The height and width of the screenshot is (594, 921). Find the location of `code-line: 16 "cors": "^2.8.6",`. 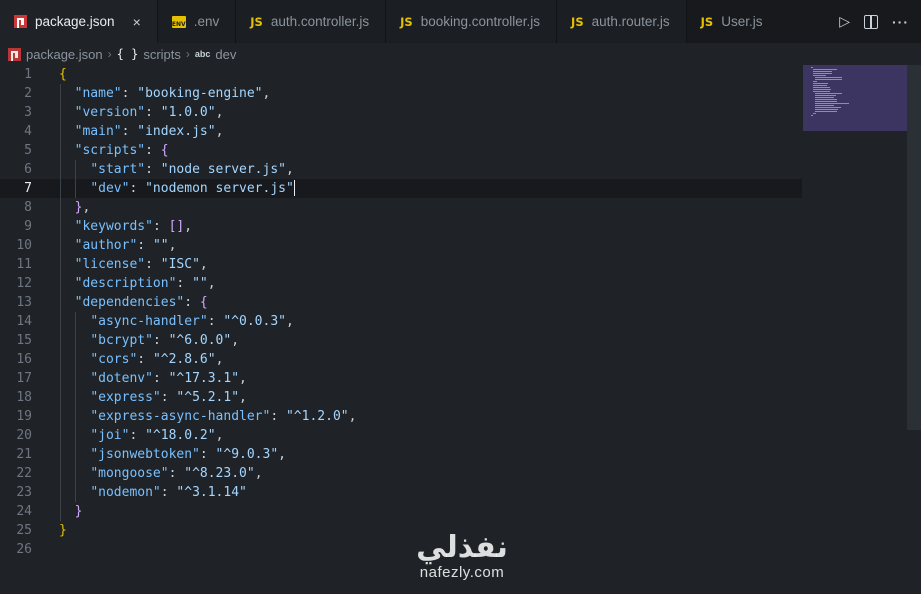

code-line: 16 "cors": "^2.8.6", is located at coordinates (401, 359).